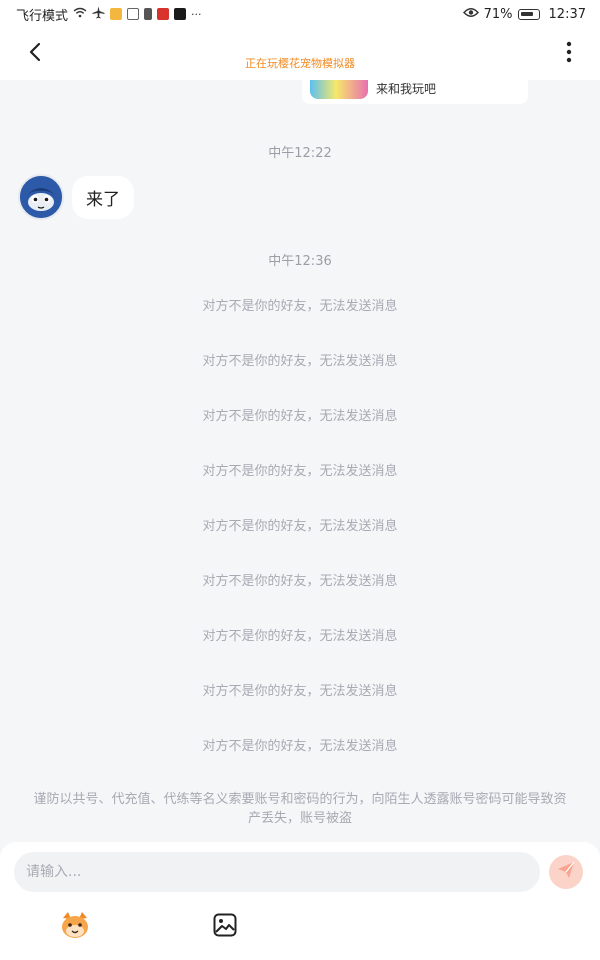 The height and width of the screenshot is (960, 600). What do you see at coordinates (300, 63) in the screenshot?
I see `playing-status: 正在玩樱花宠物模拟器` at bounding box center [300, 63].